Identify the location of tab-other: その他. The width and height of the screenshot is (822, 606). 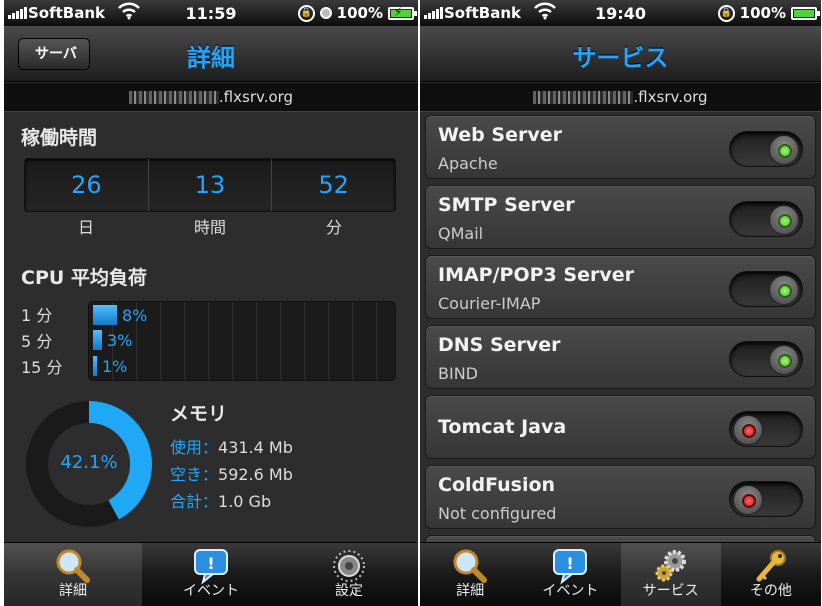
(771, 574).